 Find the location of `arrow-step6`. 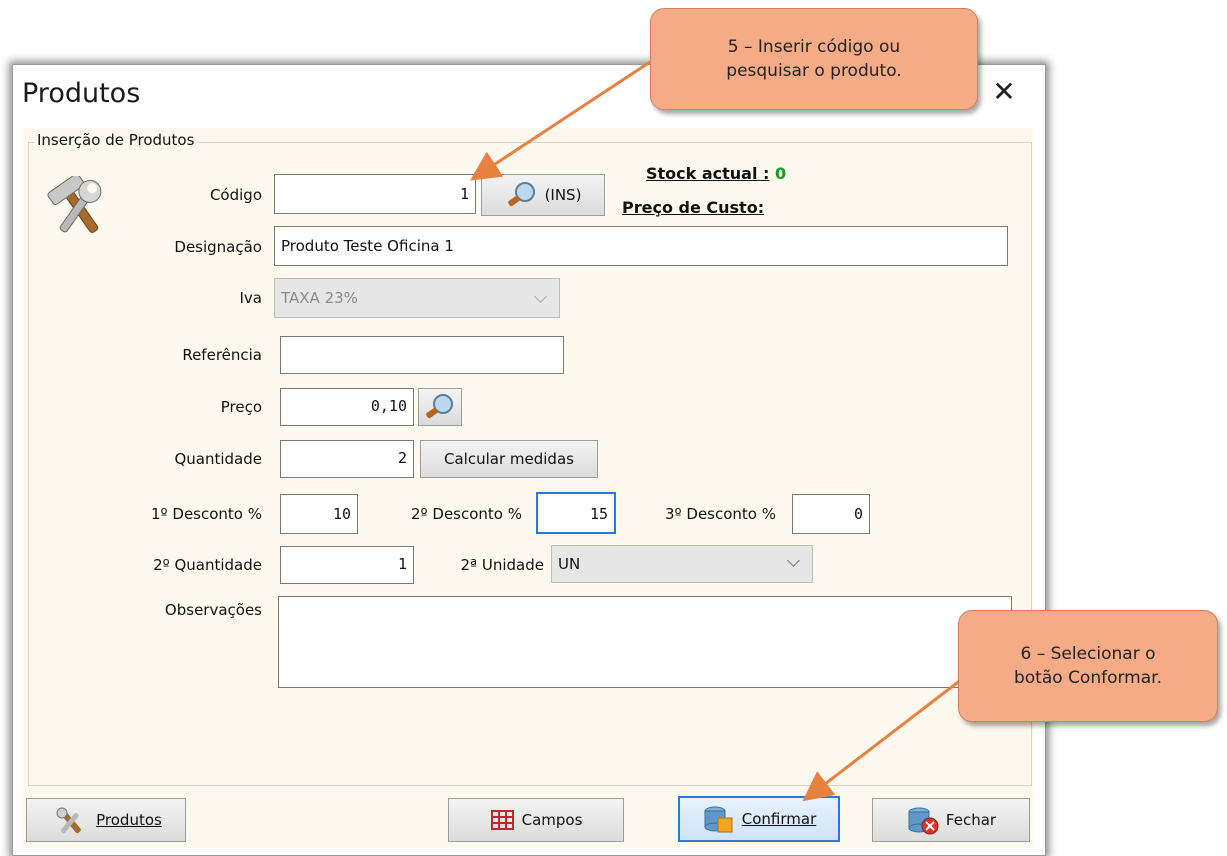

arrow-step6 is located at coordinates (884, 738).